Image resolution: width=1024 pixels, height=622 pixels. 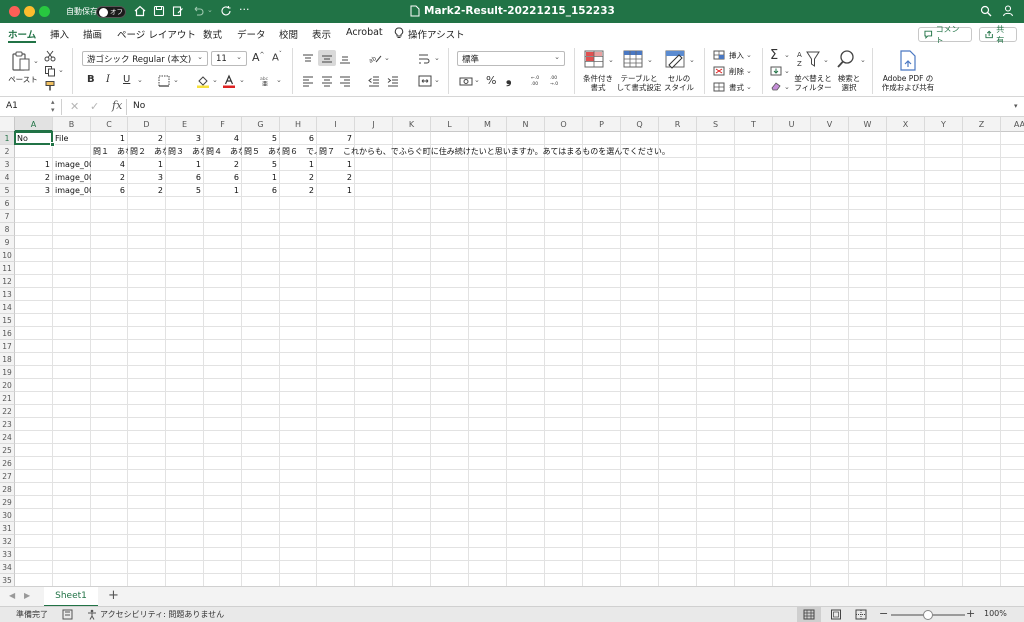 What do you see at coordinates (7, 372) in the screenshot?
I see `row-header-19: 19` at bounding box center [7, 372].